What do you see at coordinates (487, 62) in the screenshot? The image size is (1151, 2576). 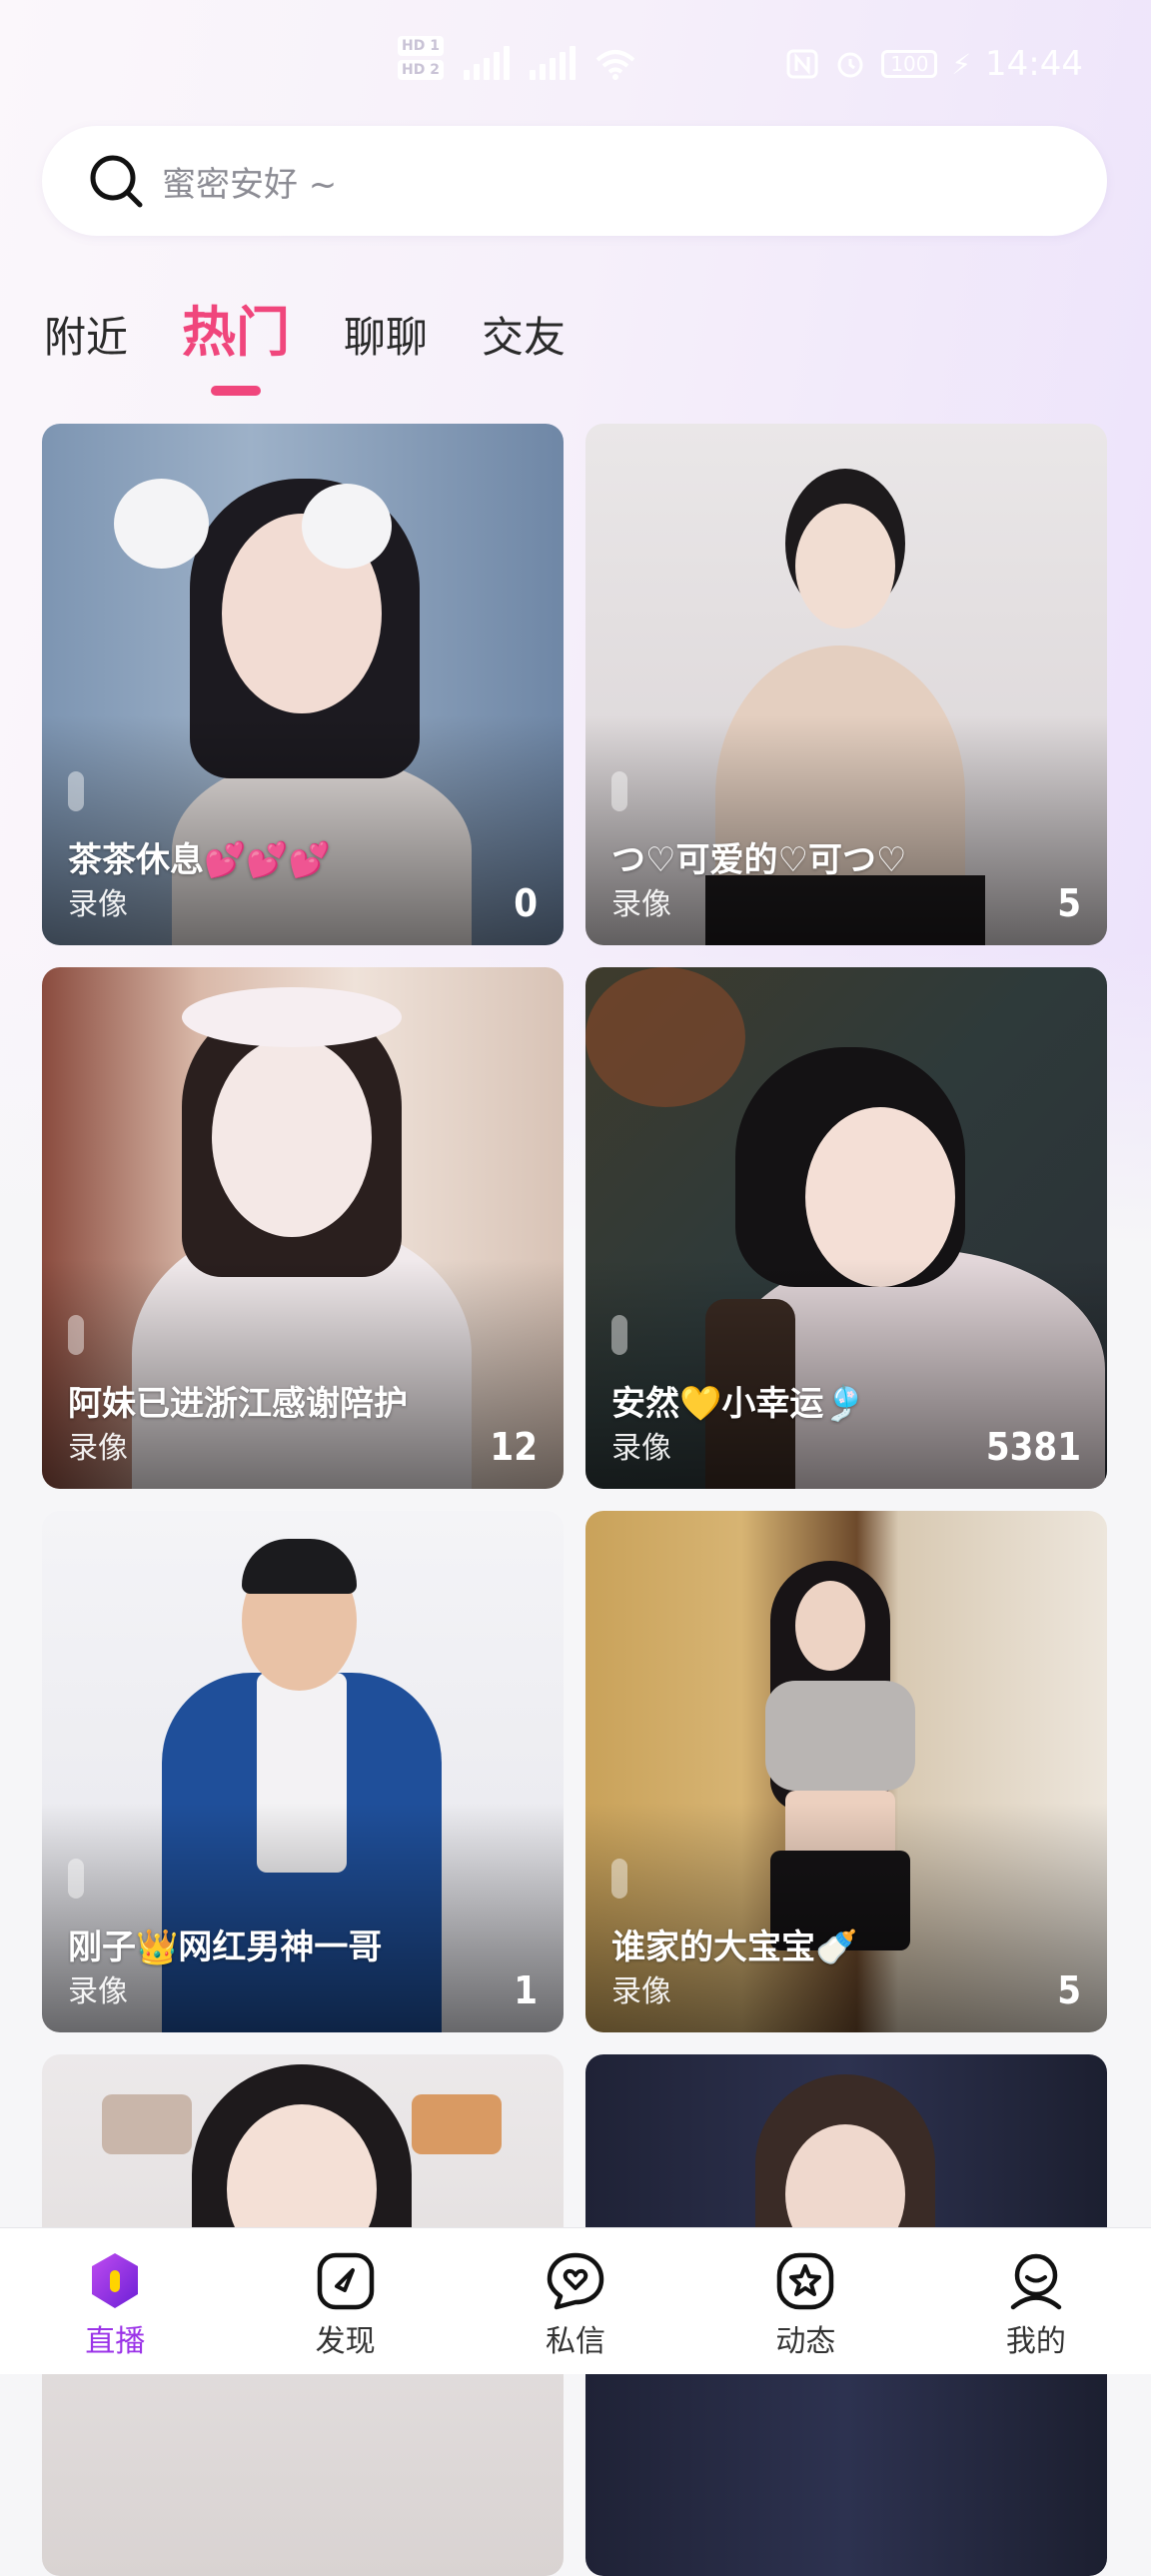 I see `signal-5g-icon` at bounding box center [487, 62].